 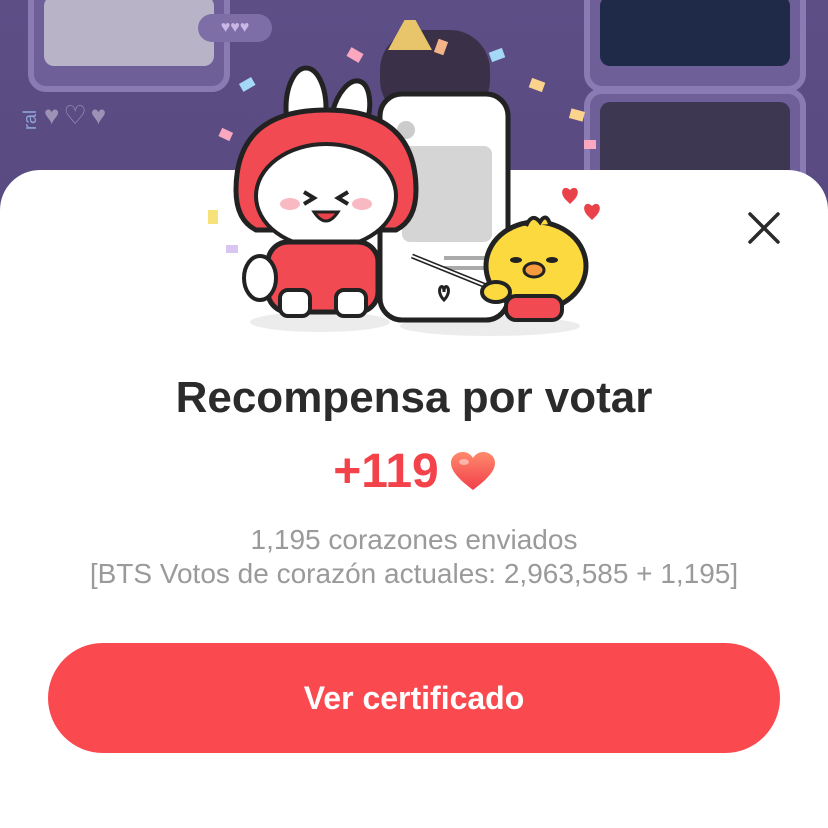 What do you see at coordinates (472, 470) in the screenshot?
I see `heart-icon` at bounding box center [472, 470].